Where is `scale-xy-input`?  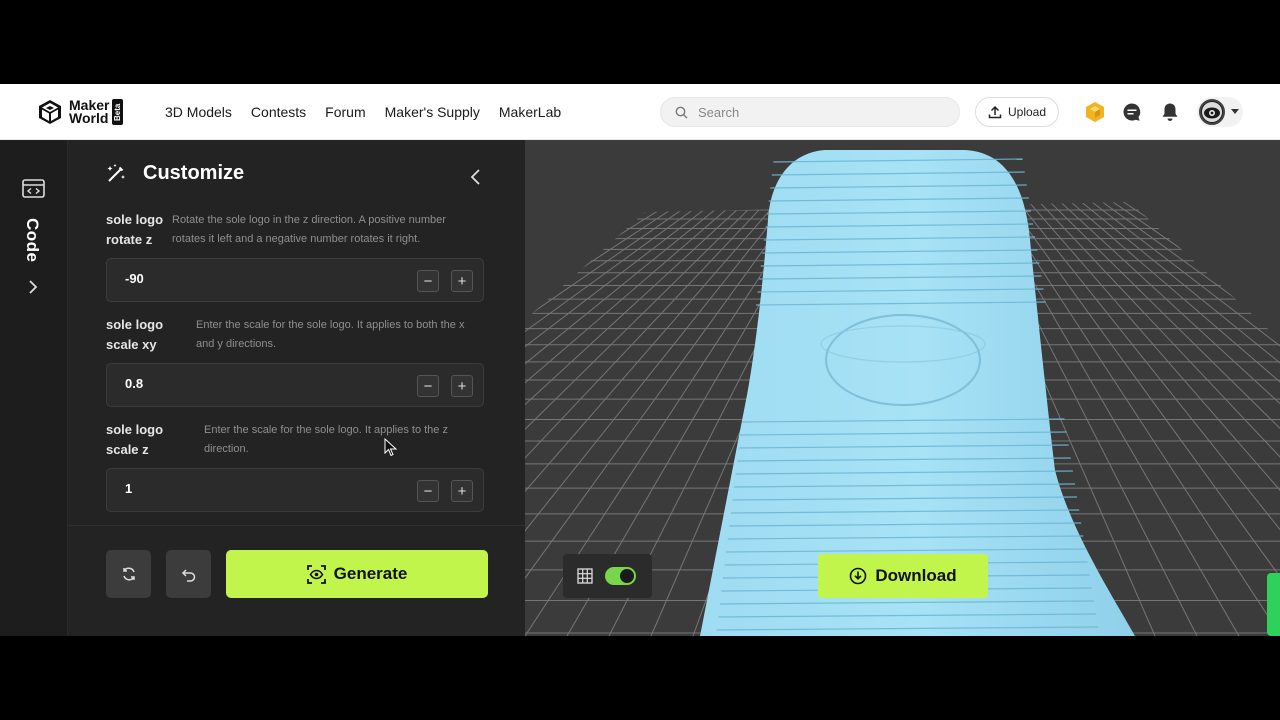
scale-xy-input is located at coordinates (225, 383).